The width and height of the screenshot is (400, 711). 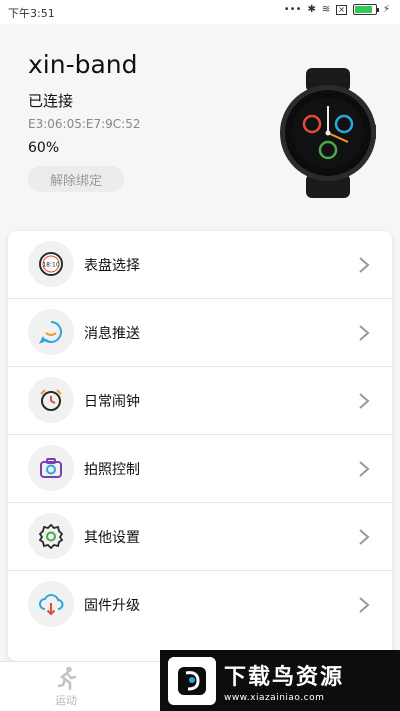 What do you see at coordinates (112, 334) in the screenshot?
I see `menu-item-label: 消息推送` at bounding box center [112, 334].